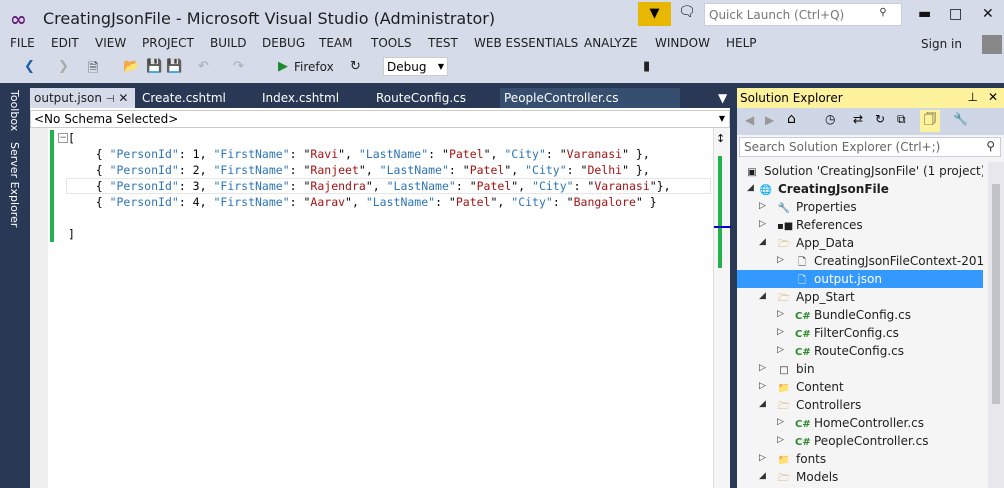 This screenshot has width=1004, height=488. Describe the element at coordinates (860, 477) in the screenshot. I see `tree-node: ◢ 🗁 Models` at that location.